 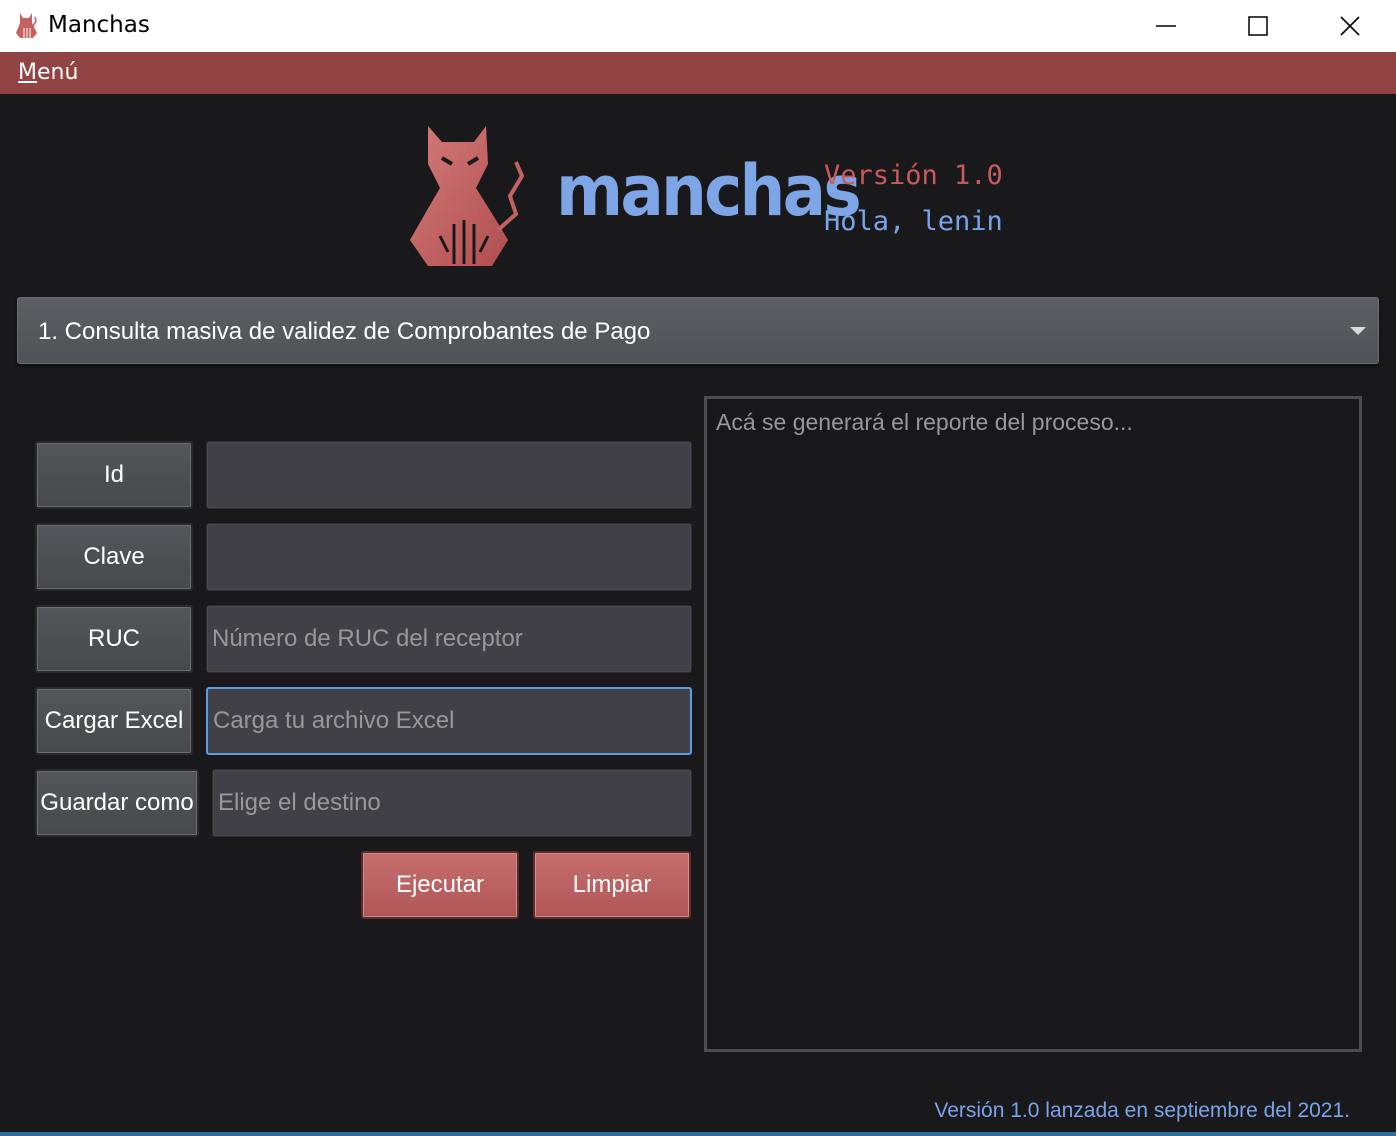 I want to click on id-field-wrapper, so click(x=449, y=475).